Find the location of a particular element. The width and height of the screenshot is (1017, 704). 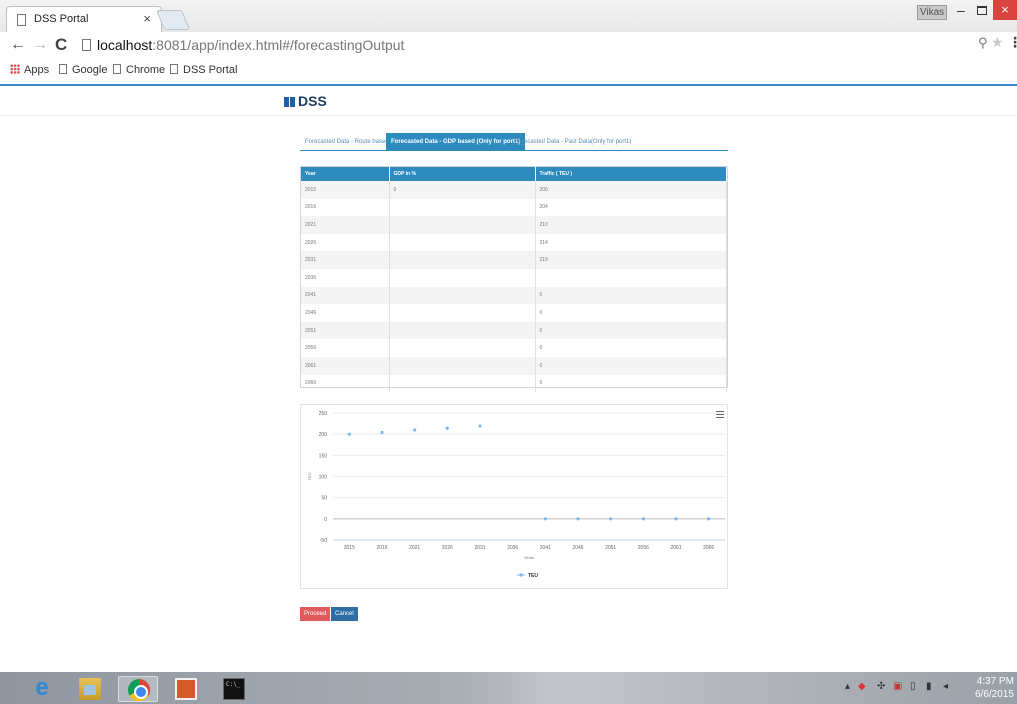

column-header-year: Year is located at coordinates (345, 174).